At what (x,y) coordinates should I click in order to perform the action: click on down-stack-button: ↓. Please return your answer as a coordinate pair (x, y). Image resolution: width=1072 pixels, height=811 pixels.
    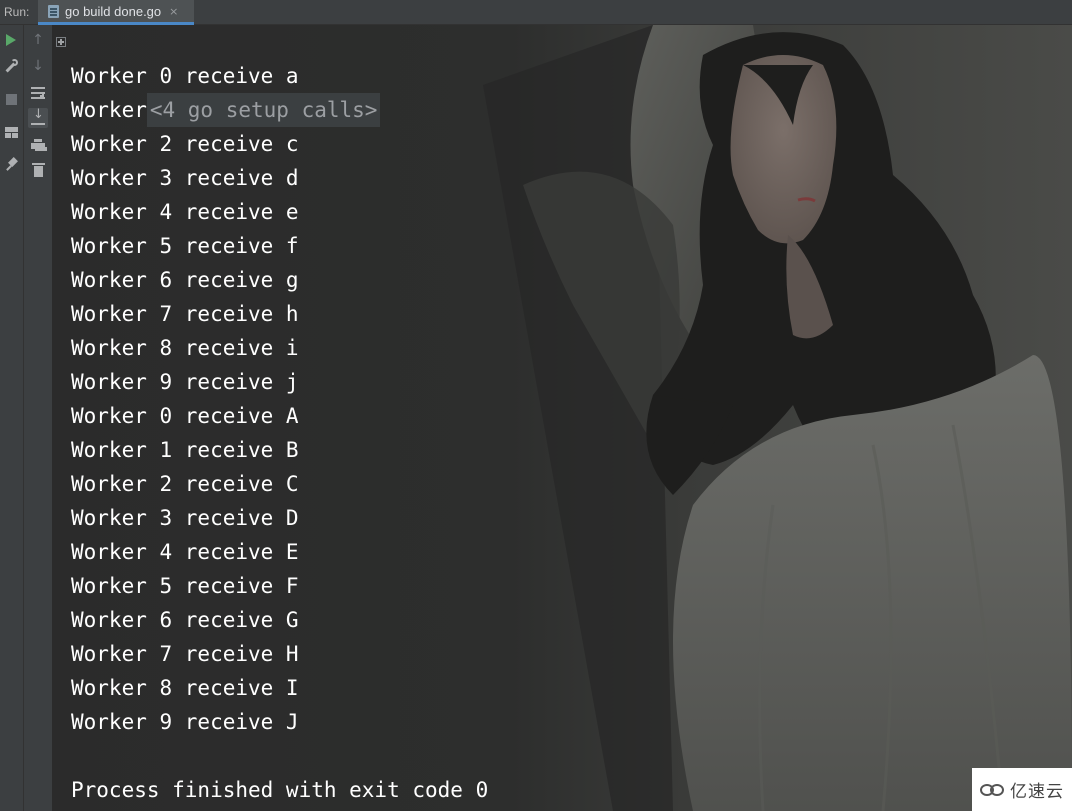
    Looking at the image, I should click on (38, 66).